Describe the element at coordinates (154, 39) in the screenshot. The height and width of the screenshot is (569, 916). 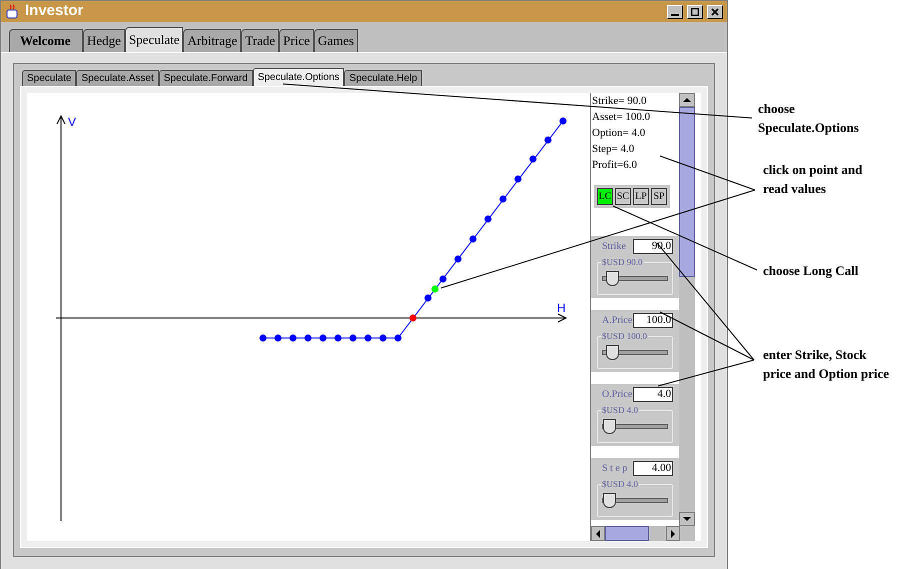
I see `main-tab: Speculate` at that location.